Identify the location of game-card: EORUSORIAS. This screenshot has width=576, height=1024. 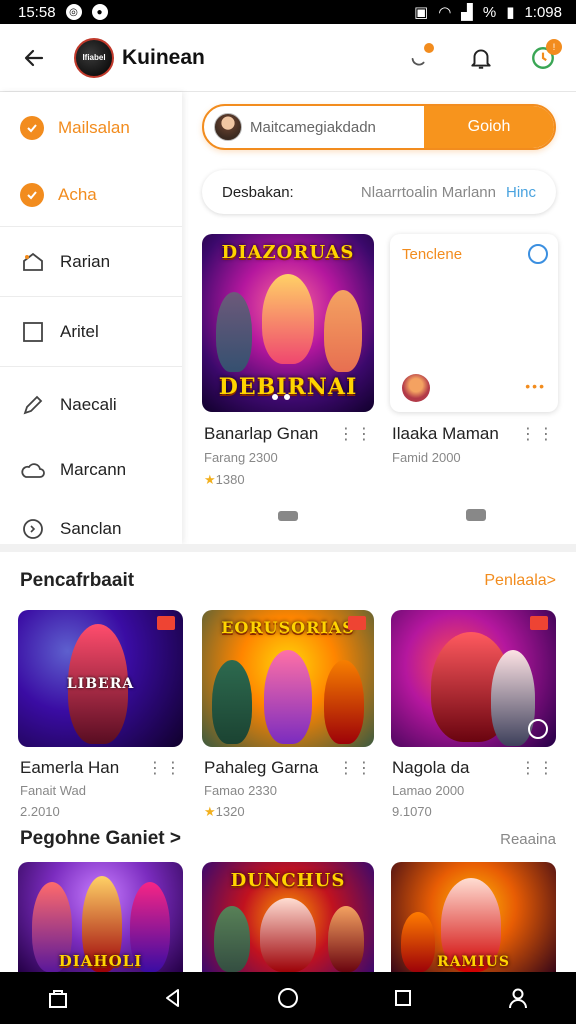
(288, 678).